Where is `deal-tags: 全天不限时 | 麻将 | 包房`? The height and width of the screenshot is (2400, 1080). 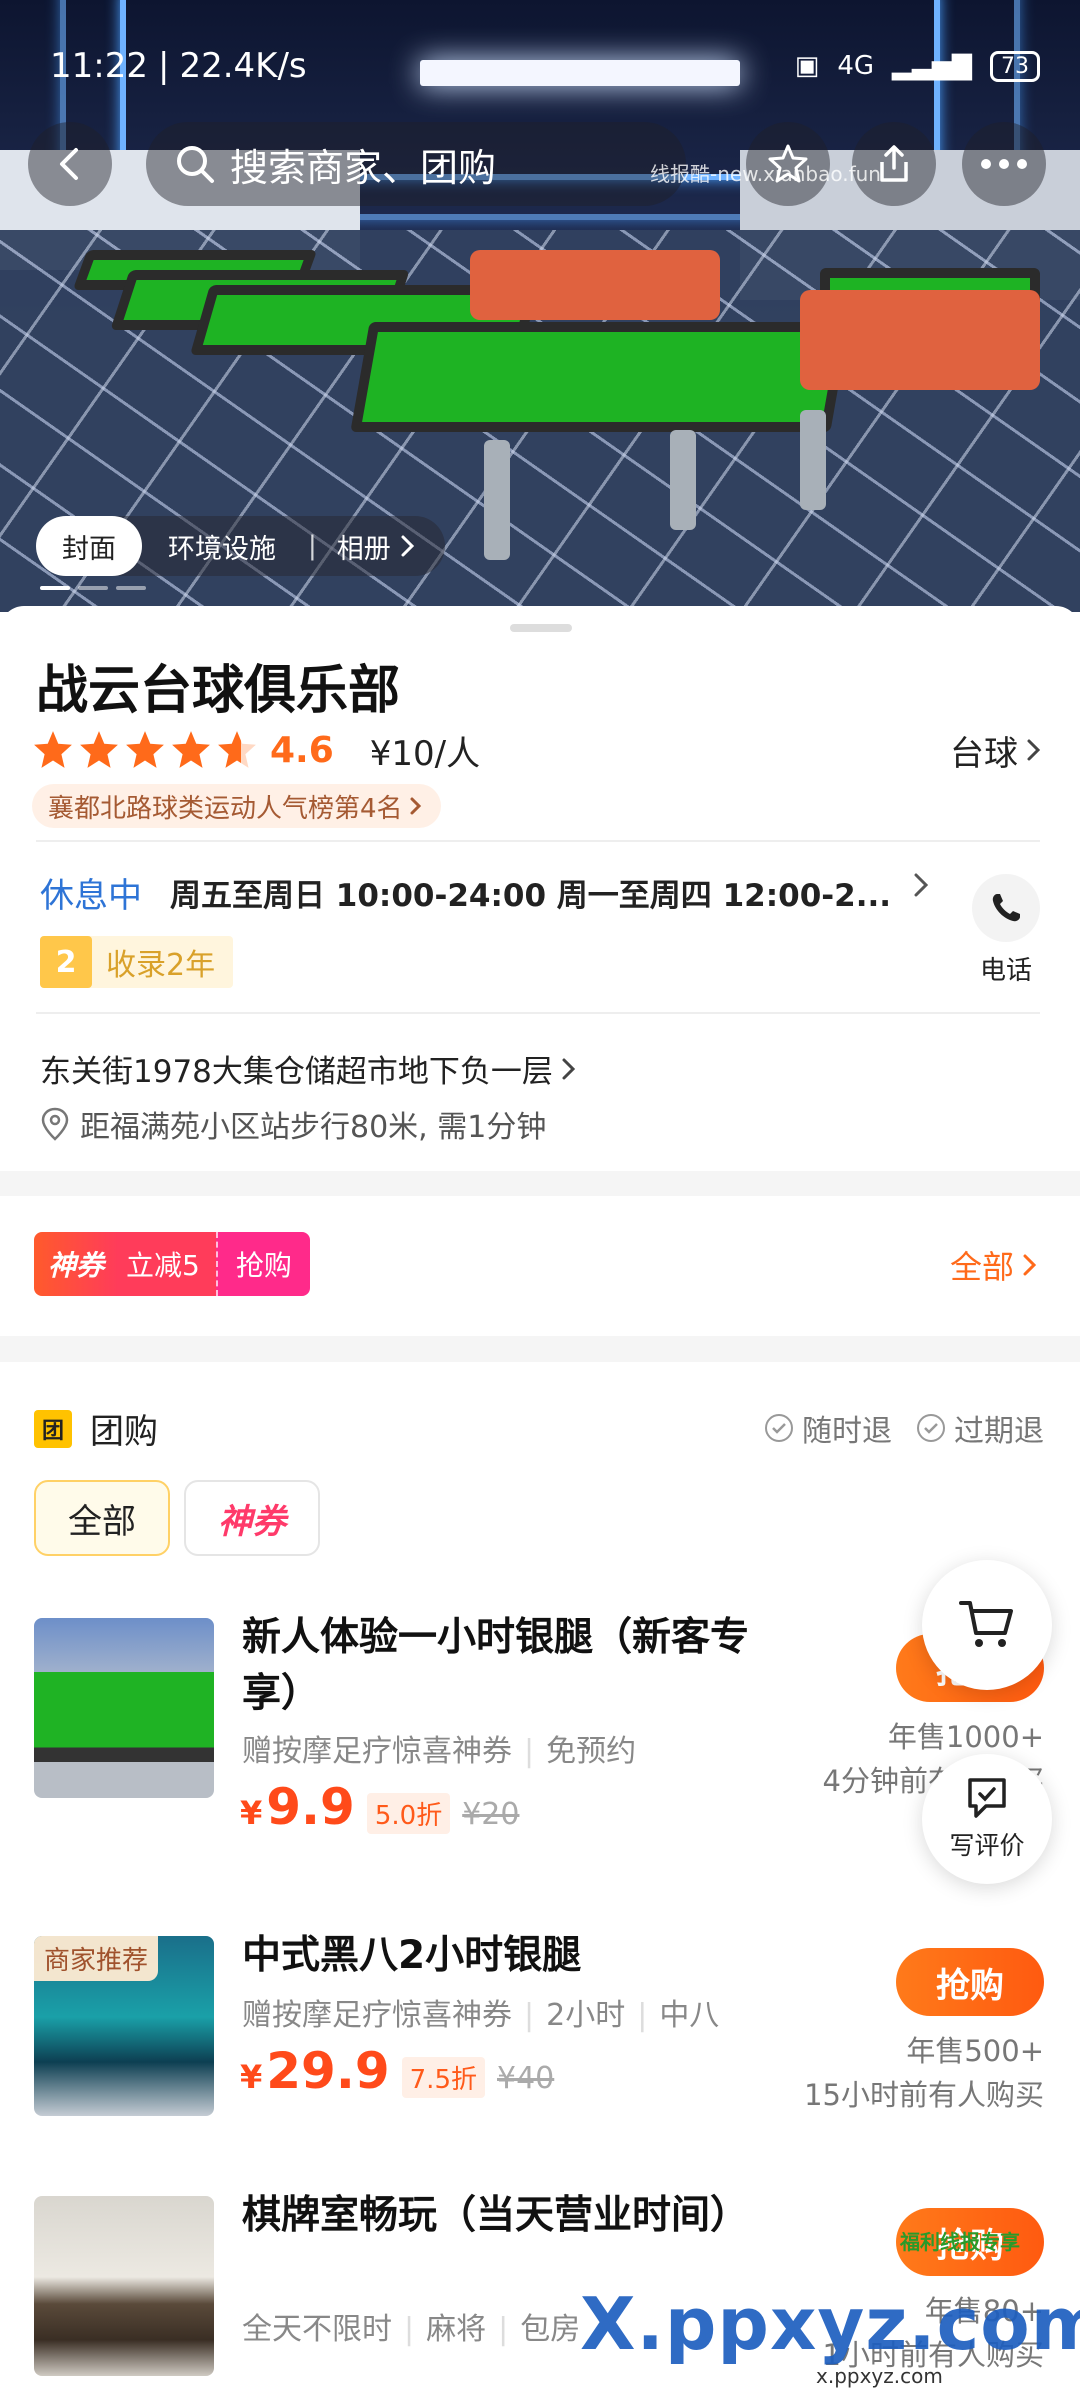 deal-tags: 全天不限时 | 麻将 | 包房 is located at coordinates (411, 2326).